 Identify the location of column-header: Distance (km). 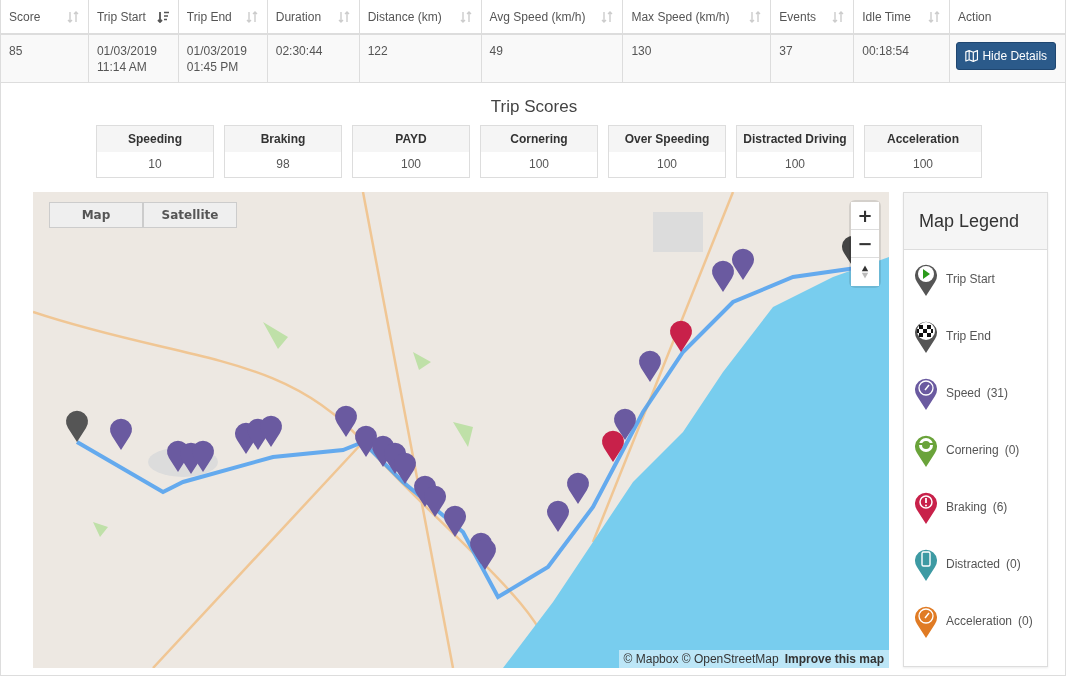
(420, 16).